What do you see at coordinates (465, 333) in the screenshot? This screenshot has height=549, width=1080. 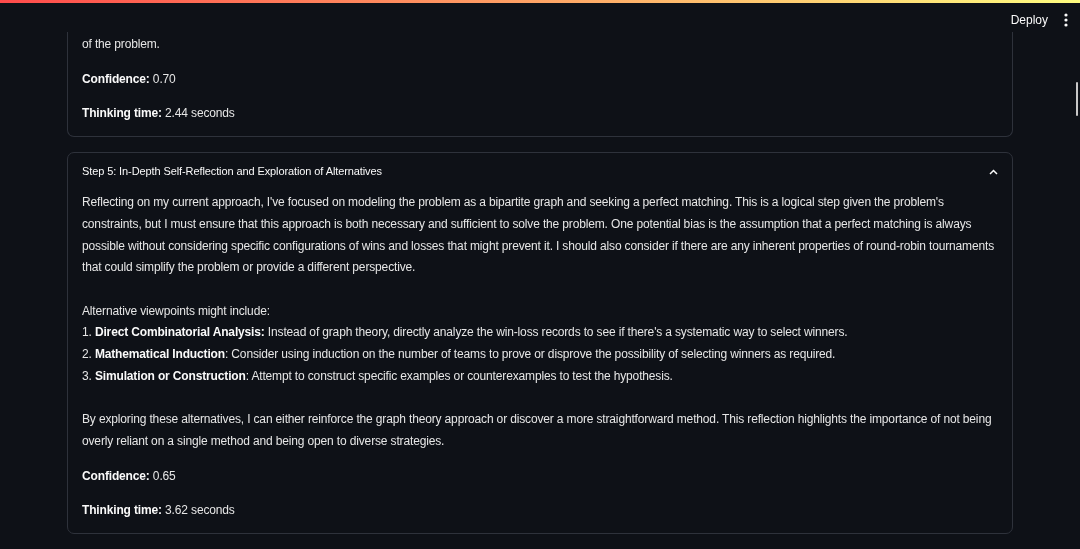 I see `list-item: 1. Direct Combinatorial Analysis: Instead of graph theory, directly analyze the win-loss records to see if there's a systematic way to select winners.` at bounding box center [465, 333].